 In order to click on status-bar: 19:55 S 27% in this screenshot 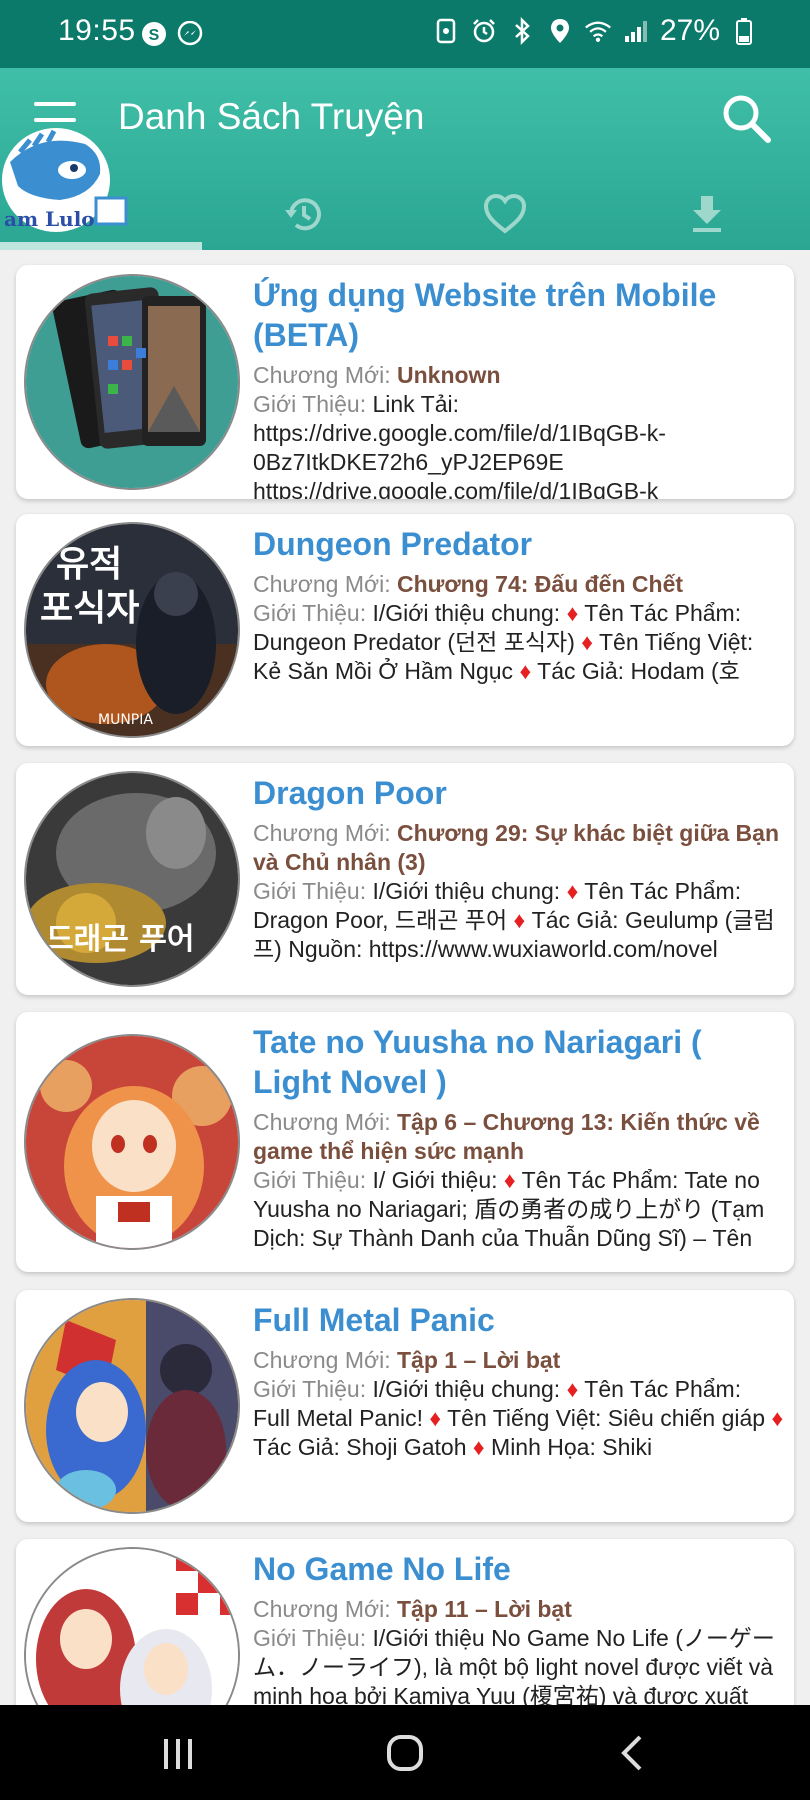, I will do `click(405, 34)`.